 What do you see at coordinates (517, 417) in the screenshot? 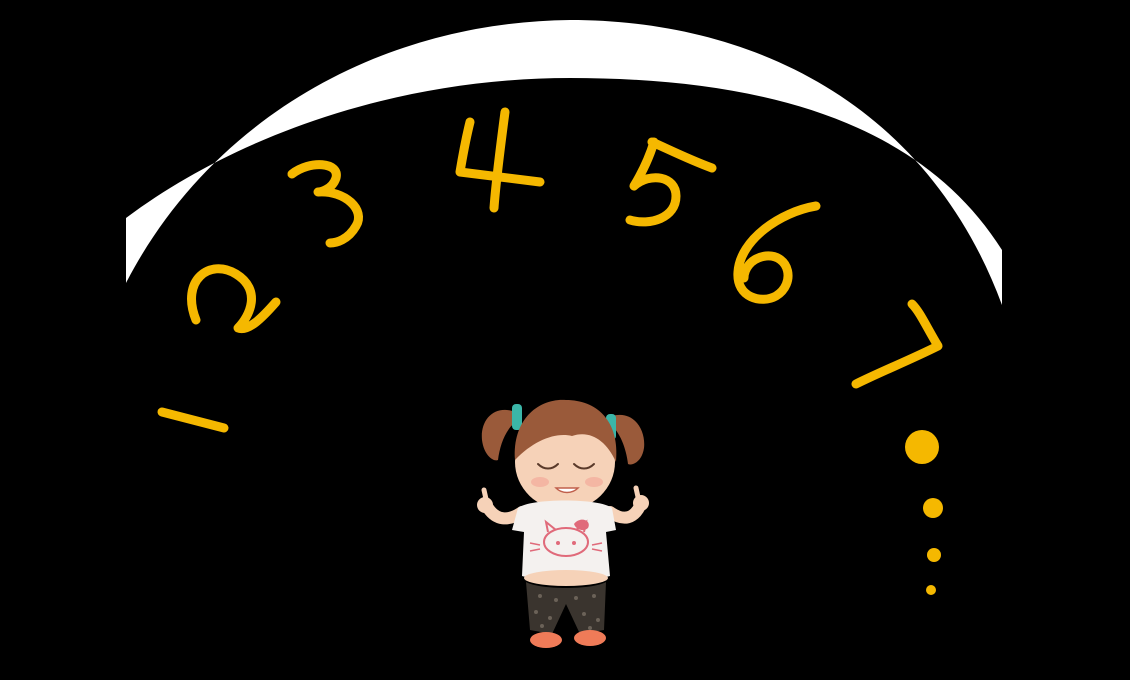
I see `hair-tie-left` at bounding box center [517, 417].